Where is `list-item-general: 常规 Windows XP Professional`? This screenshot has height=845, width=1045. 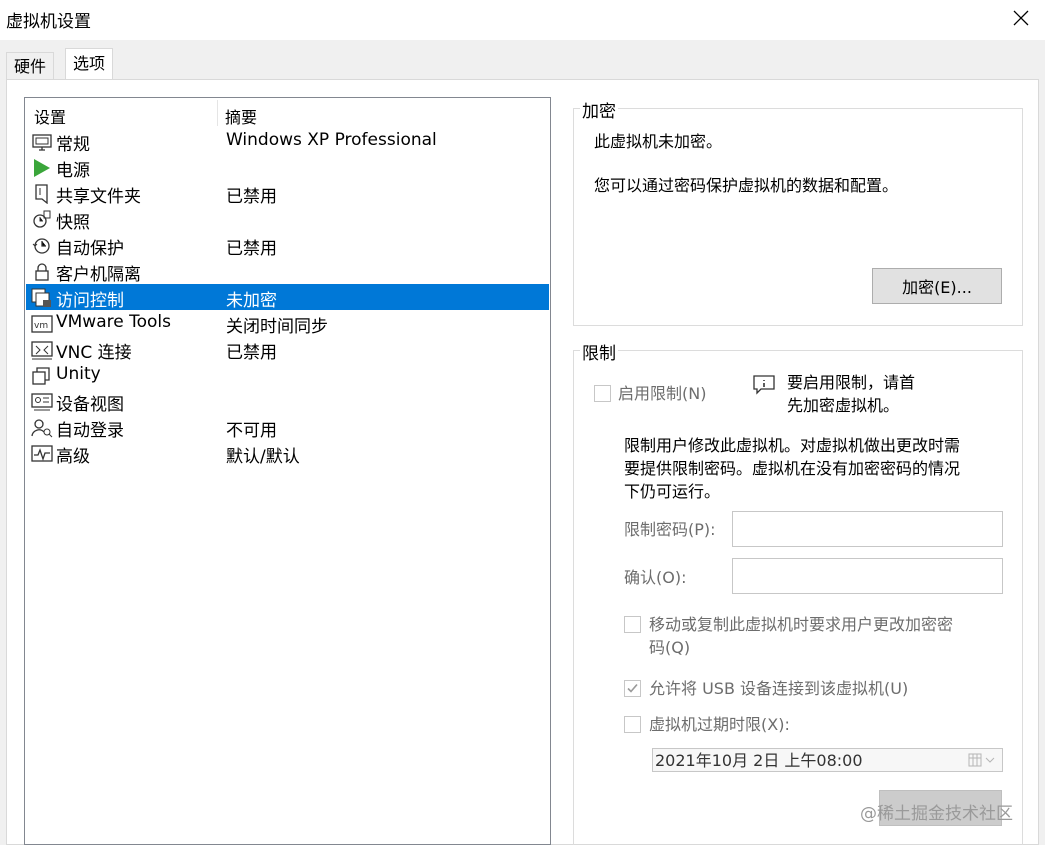
list-item-general: 常规 Windows XP Professional is located at coordinates (287, 141).